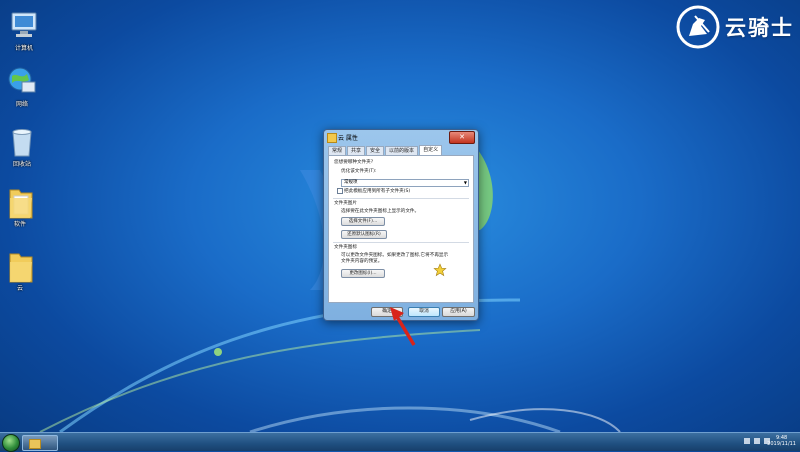 The width and height of the screenshot is (800, 452). What do you see at coordinates (781, 444) in the screenshot?
I see `clock-date: 2019/11/11` at bounding box center [781, 444].